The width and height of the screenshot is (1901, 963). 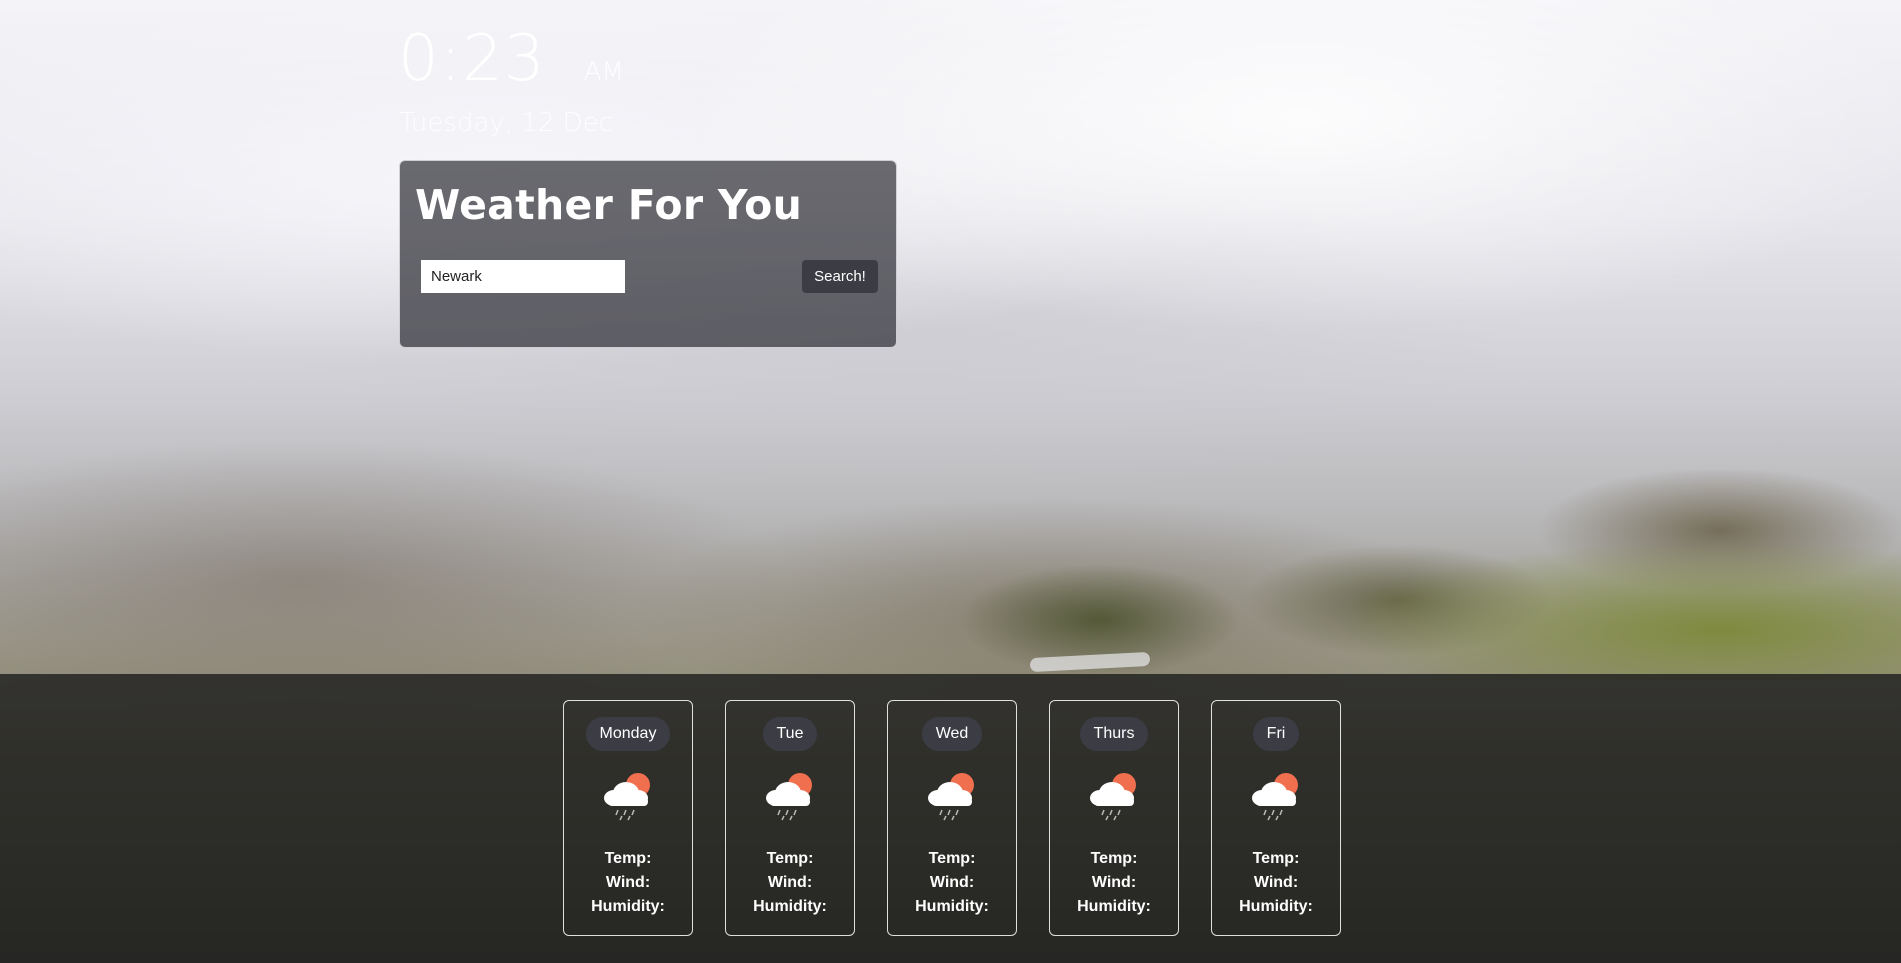 What do you see at coordinates (952, 734) in the screenshot?
I see `forecast-day: Wed` at bounding box center [952, 734].